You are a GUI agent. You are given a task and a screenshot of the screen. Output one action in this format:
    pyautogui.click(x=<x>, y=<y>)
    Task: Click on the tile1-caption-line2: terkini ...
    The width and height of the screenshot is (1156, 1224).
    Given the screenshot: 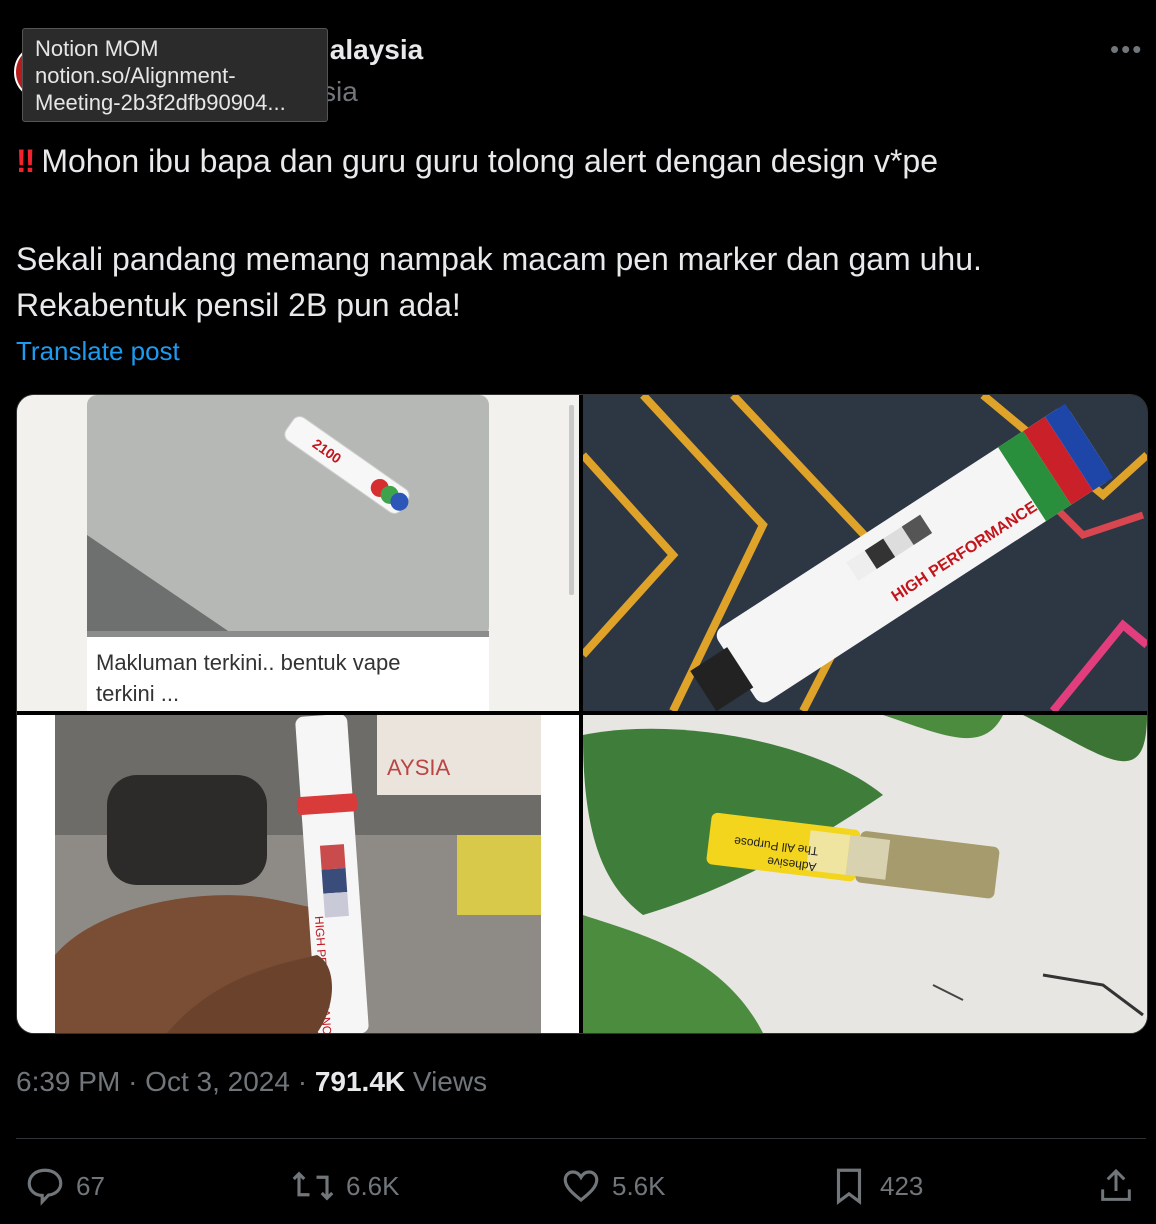 What is the action you would take?
    pyautogui.click(x=137, y=693)
    